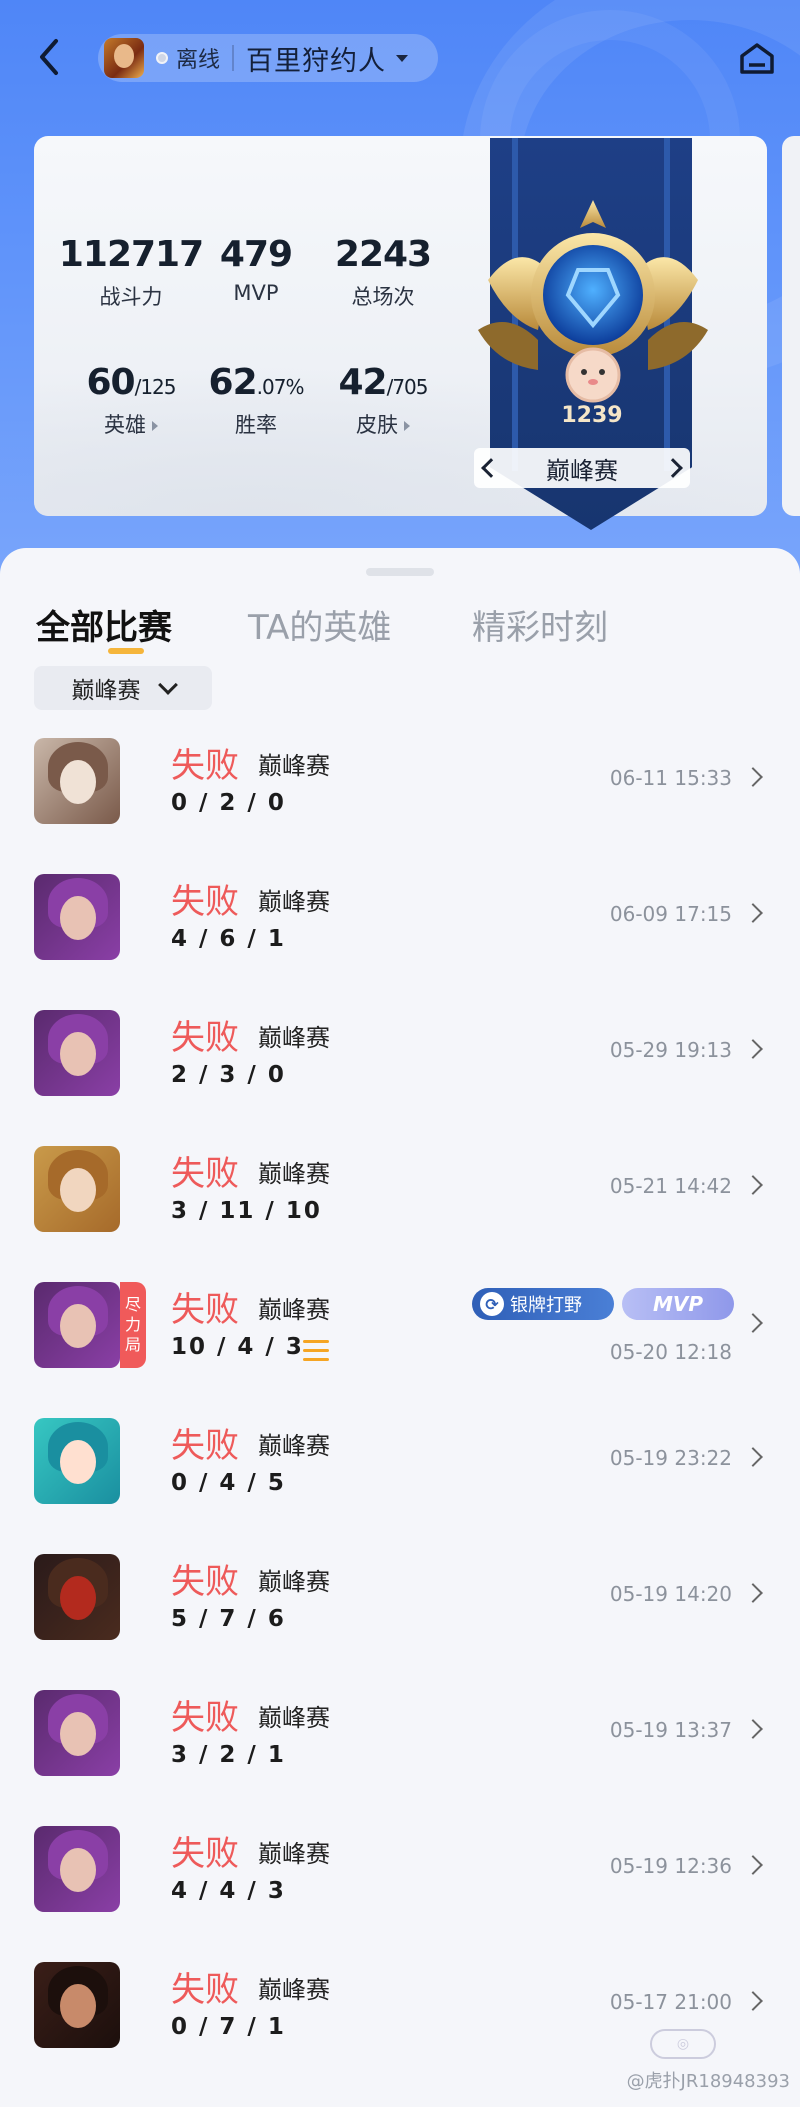 This screenshot has height=2107, width=800. What do you see at coordinates (670, 914) in the screenshot?
I see `match-time: 06-09 17:15` at bounding box center [670, 914].